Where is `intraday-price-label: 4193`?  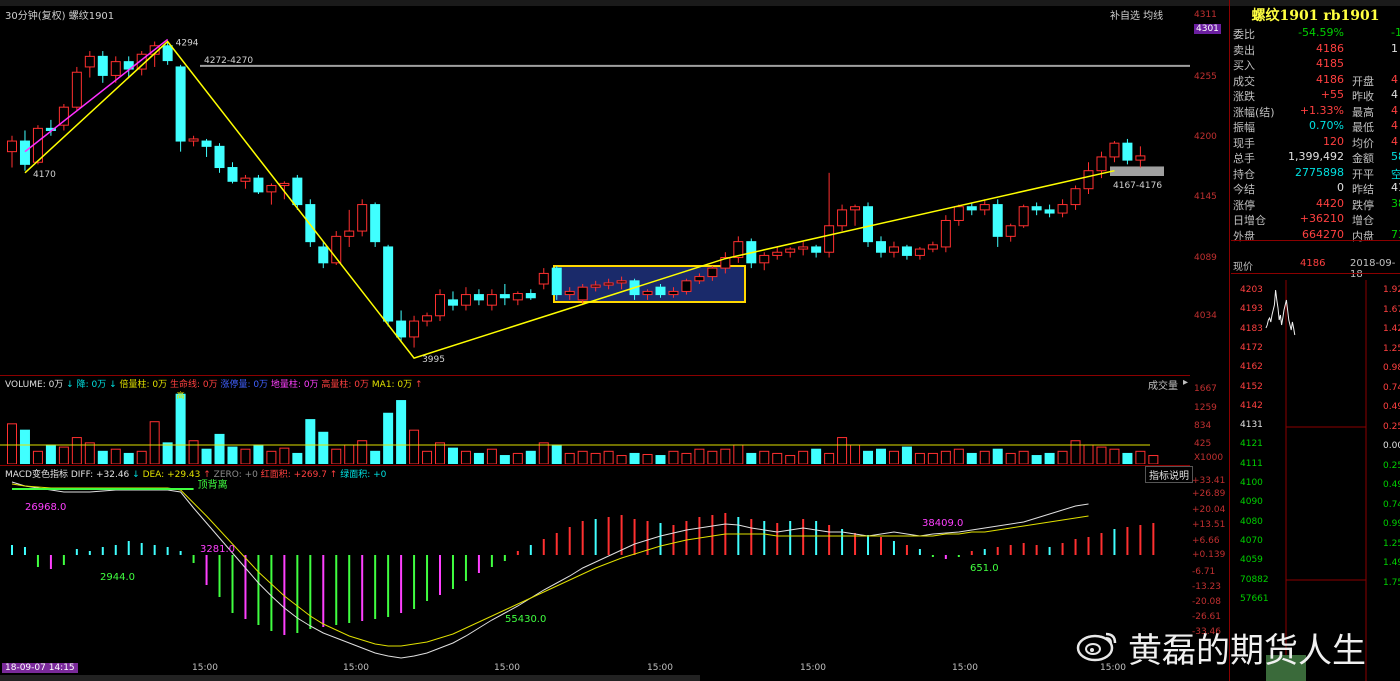
intraday-price-label: 4193 is located at coordinates (1251, 309).